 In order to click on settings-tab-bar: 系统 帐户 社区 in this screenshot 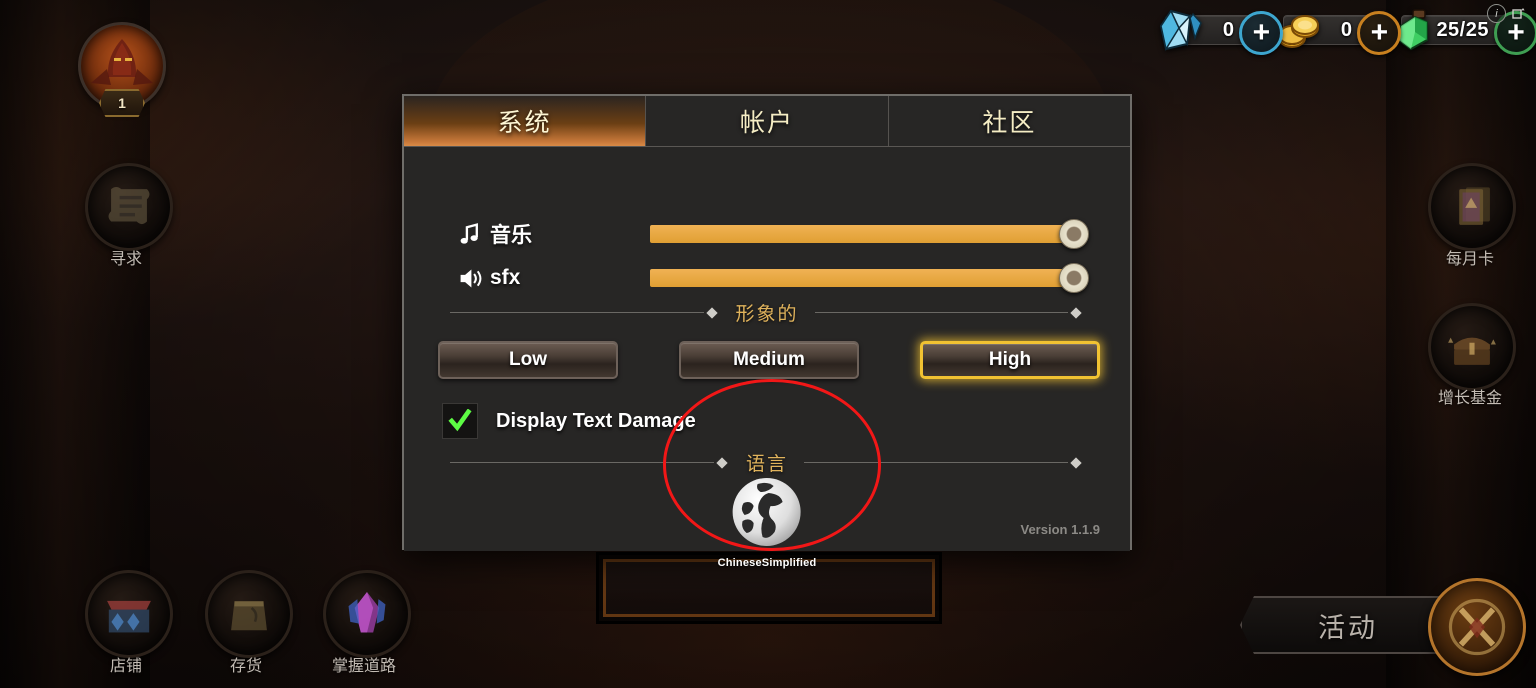, I will do `click(767, 121)`.